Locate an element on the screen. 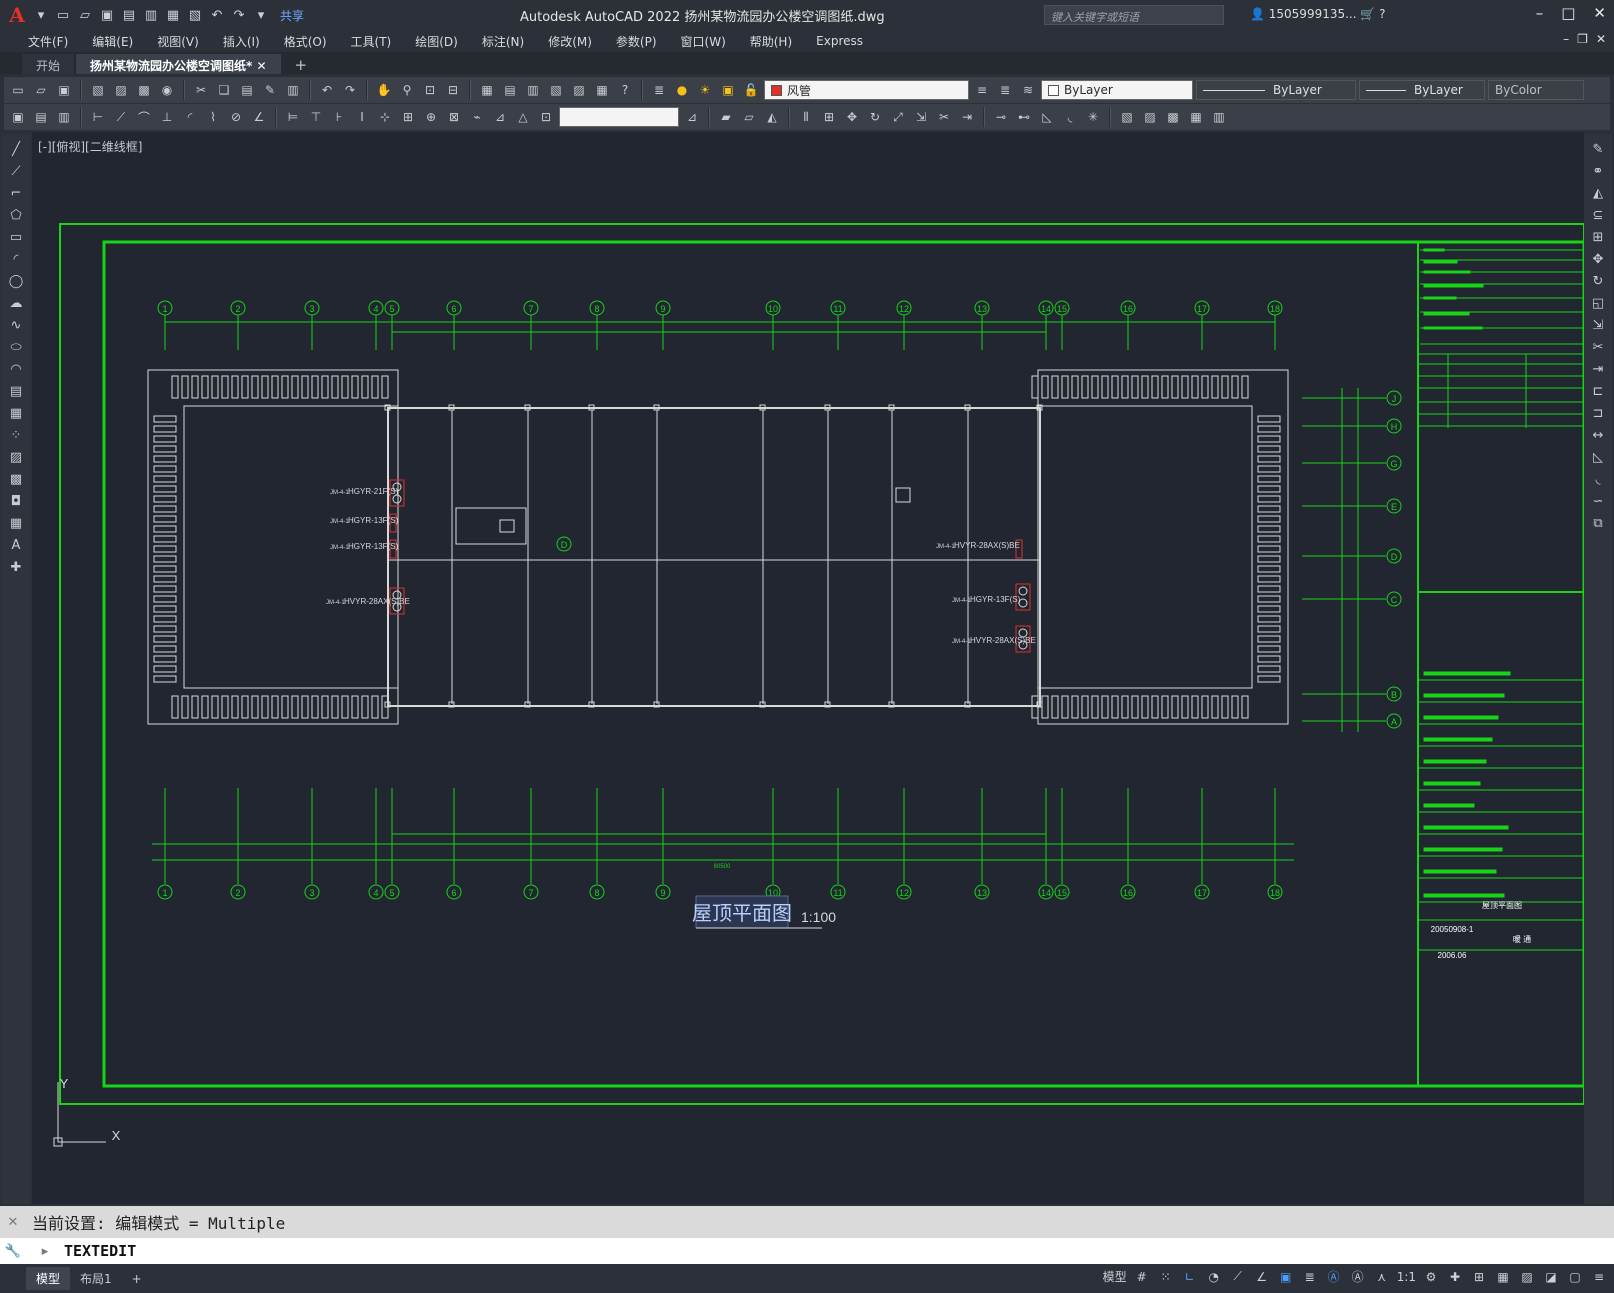 Image resolution: width=1614 pixels, height=1293 pixels. copy-icon: ❏ is located at coordinates (224, 90).